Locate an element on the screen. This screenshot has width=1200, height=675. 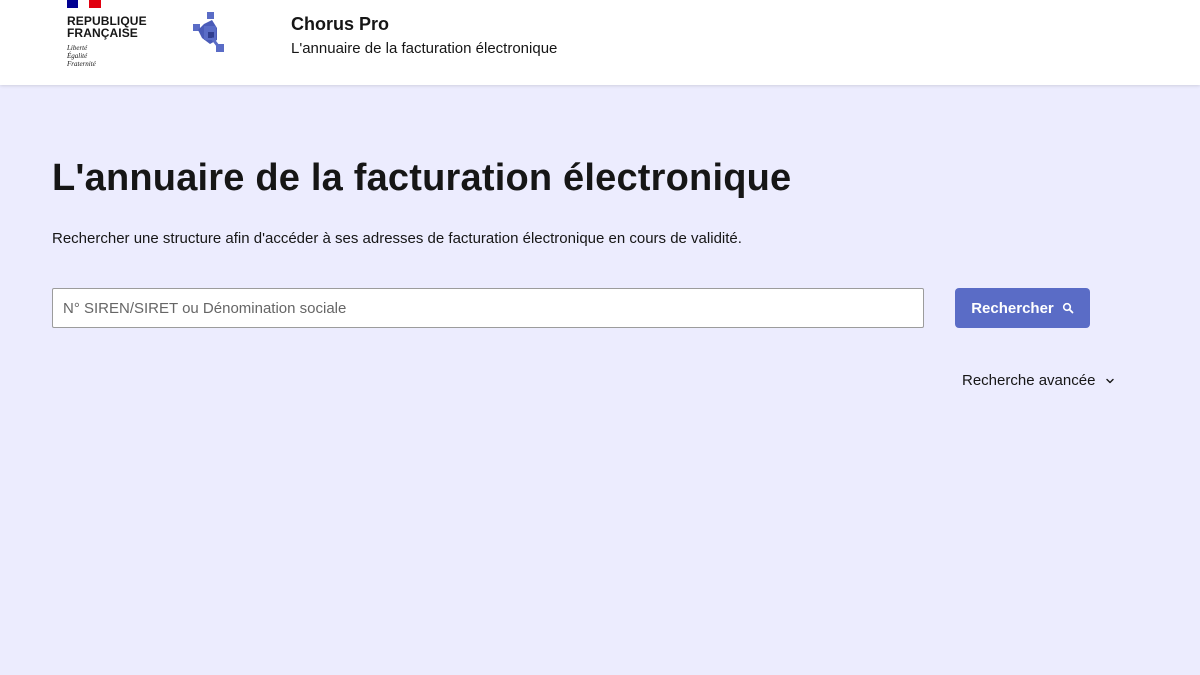
advanced-search-toggle: Recherche avancée is located at coordinates (1038, 380).